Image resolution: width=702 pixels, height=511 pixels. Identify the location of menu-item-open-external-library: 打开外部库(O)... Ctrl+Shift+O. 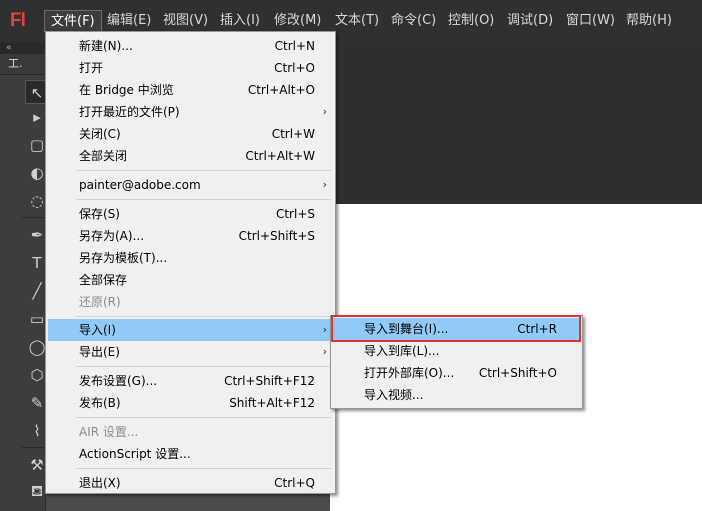
(456, 373).